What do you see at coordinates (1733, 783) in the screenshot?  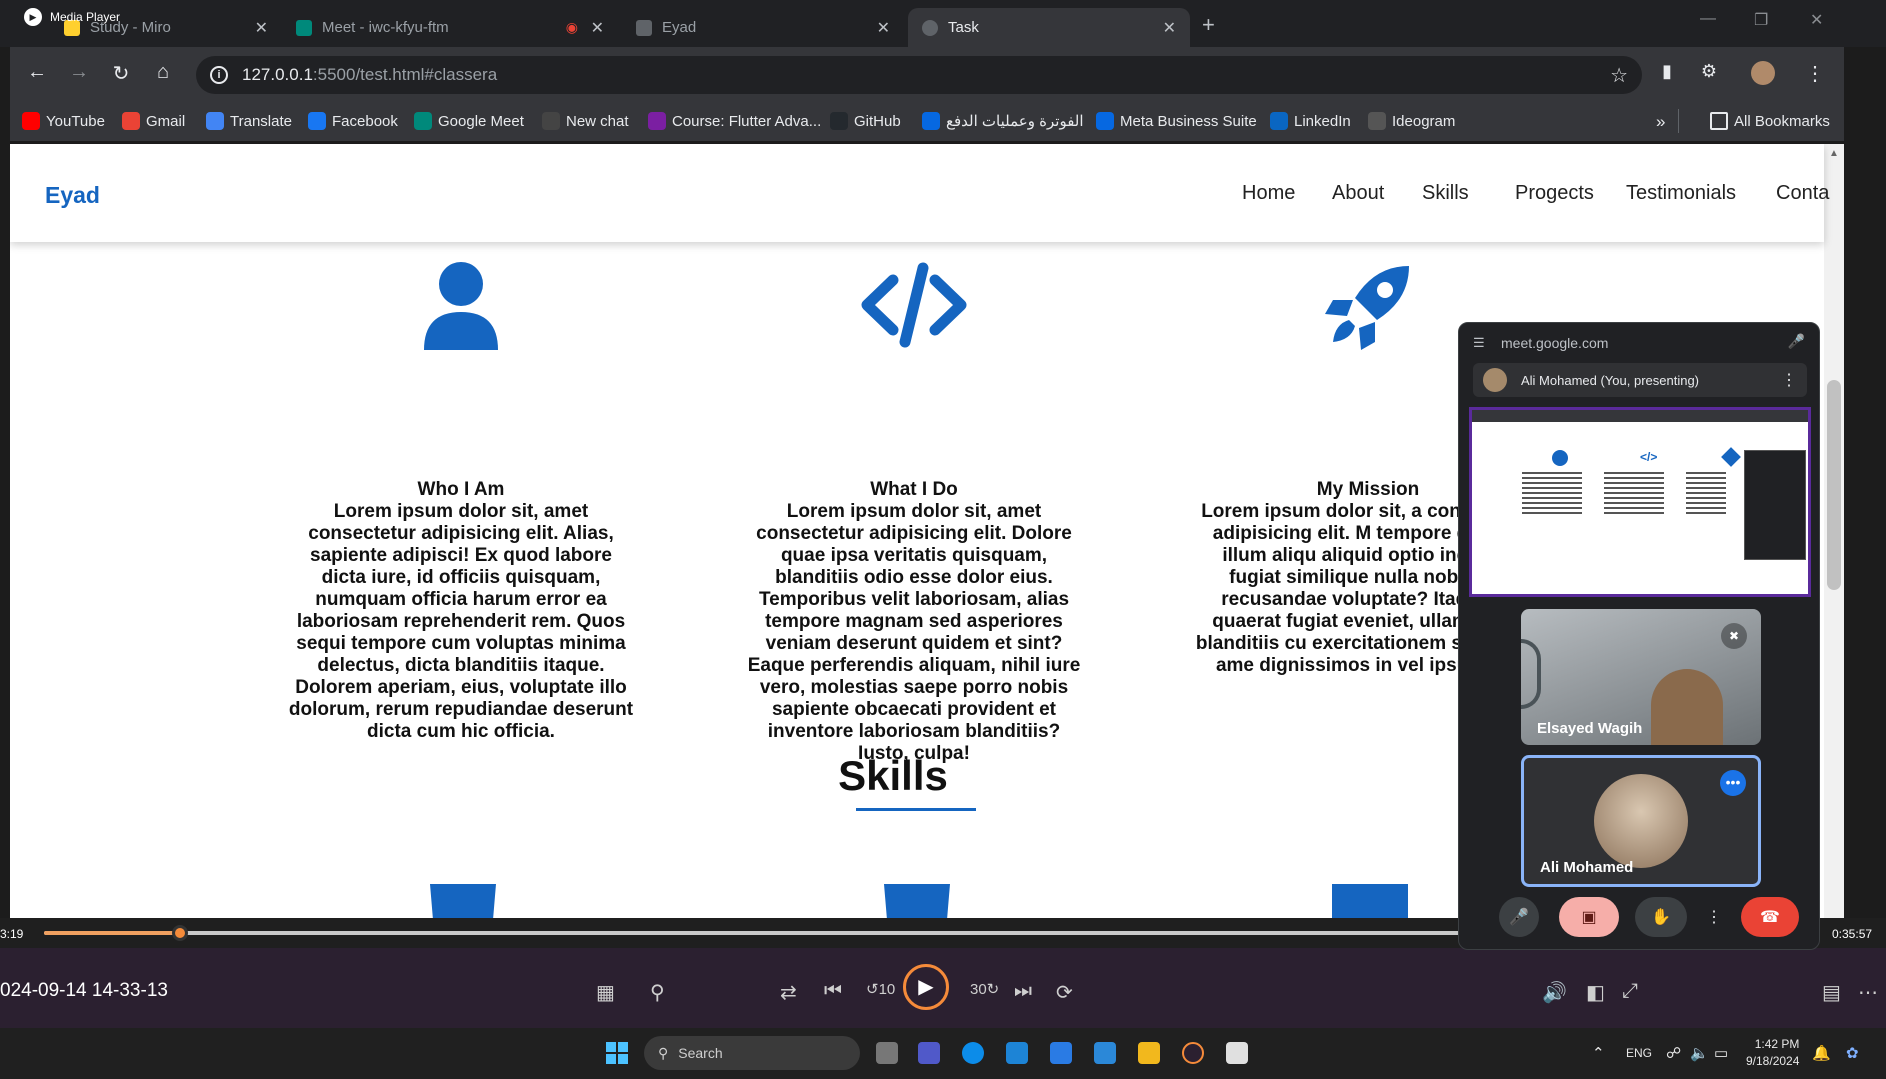 I see `more-options-icon: •••` at bounding box center [1733, 783].